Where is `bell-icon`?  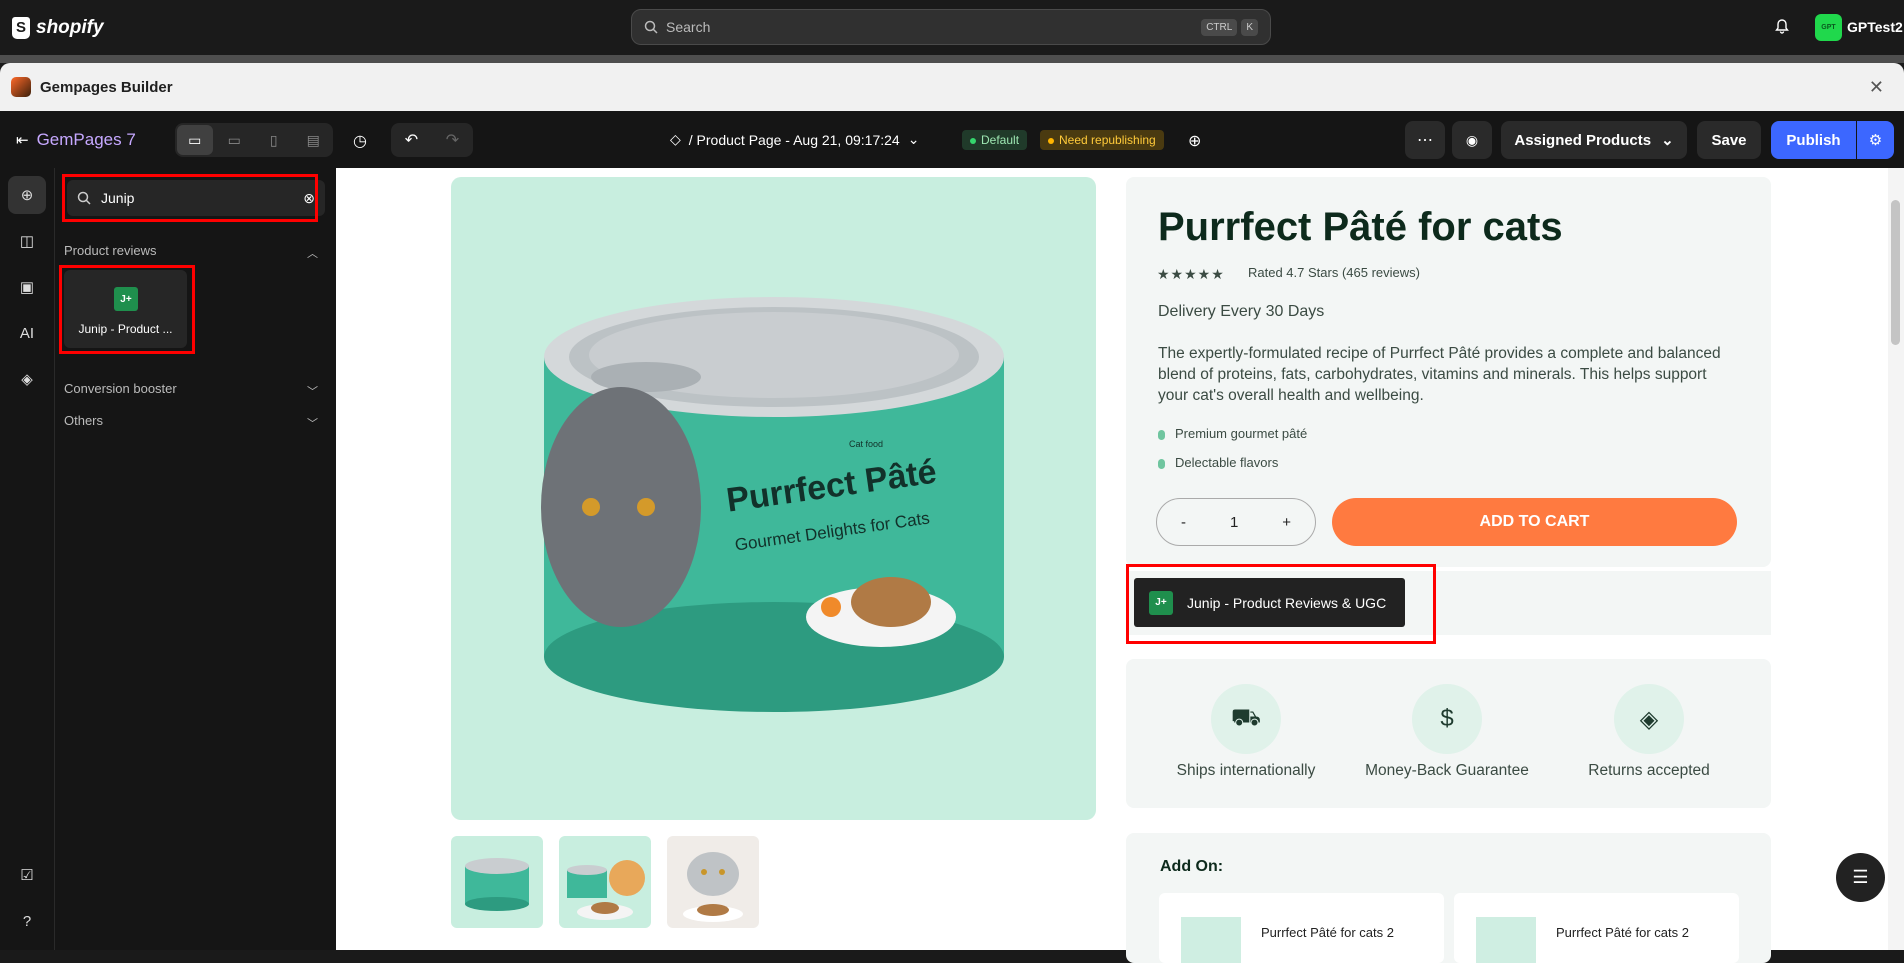
bell-icon is located at coordinates (1782, 26).